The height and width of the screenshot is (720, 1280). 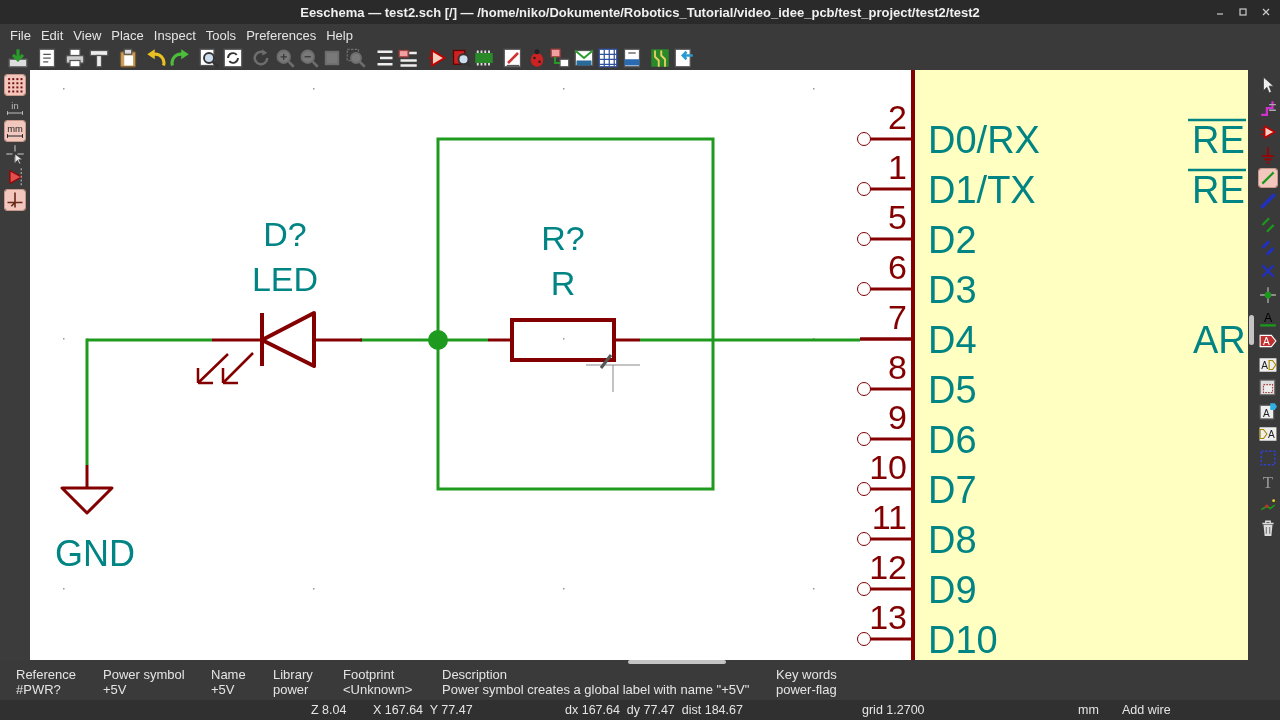 What do you see at coordinates (952, 540) in the screenshot?
I see `pin-name: D8` at bounding box center [952, 540].